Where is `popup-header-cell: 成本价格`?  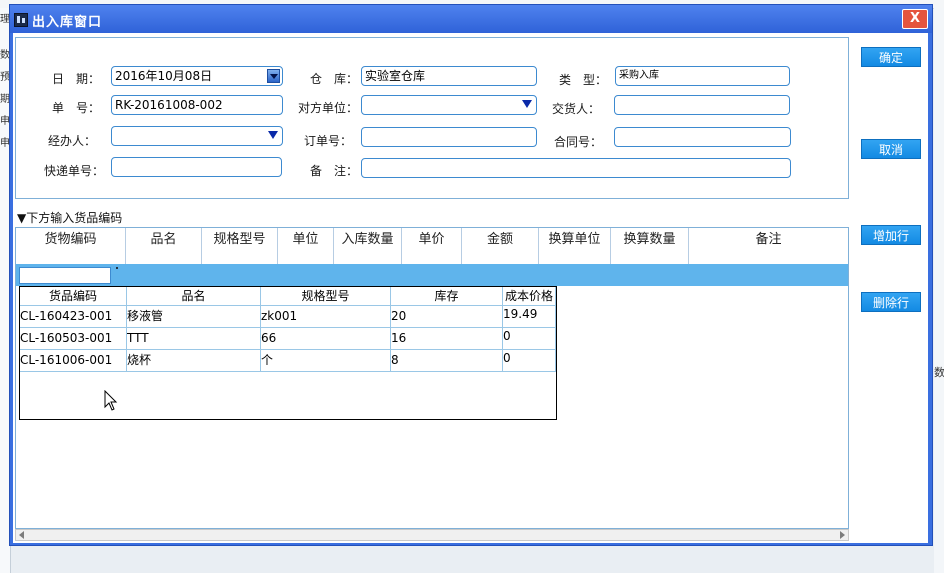
popup-header-cell: 成本价格 is located at coordinates (529, 296).